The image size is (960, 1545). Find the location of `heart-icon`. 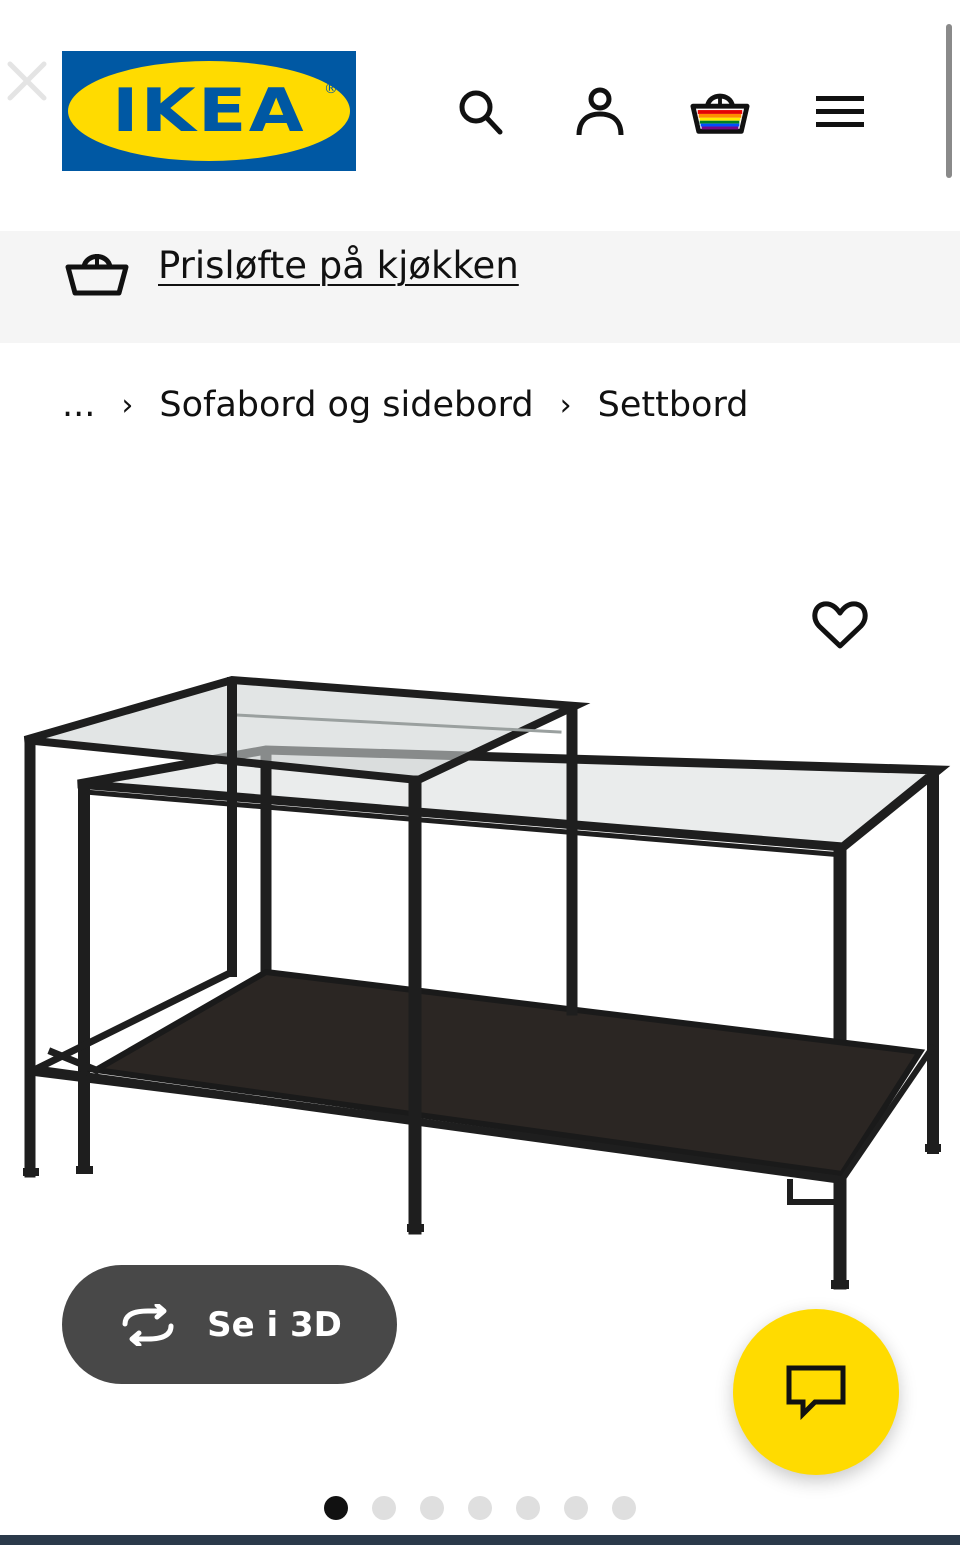

heart-icon is located at coordinates (840, 625).